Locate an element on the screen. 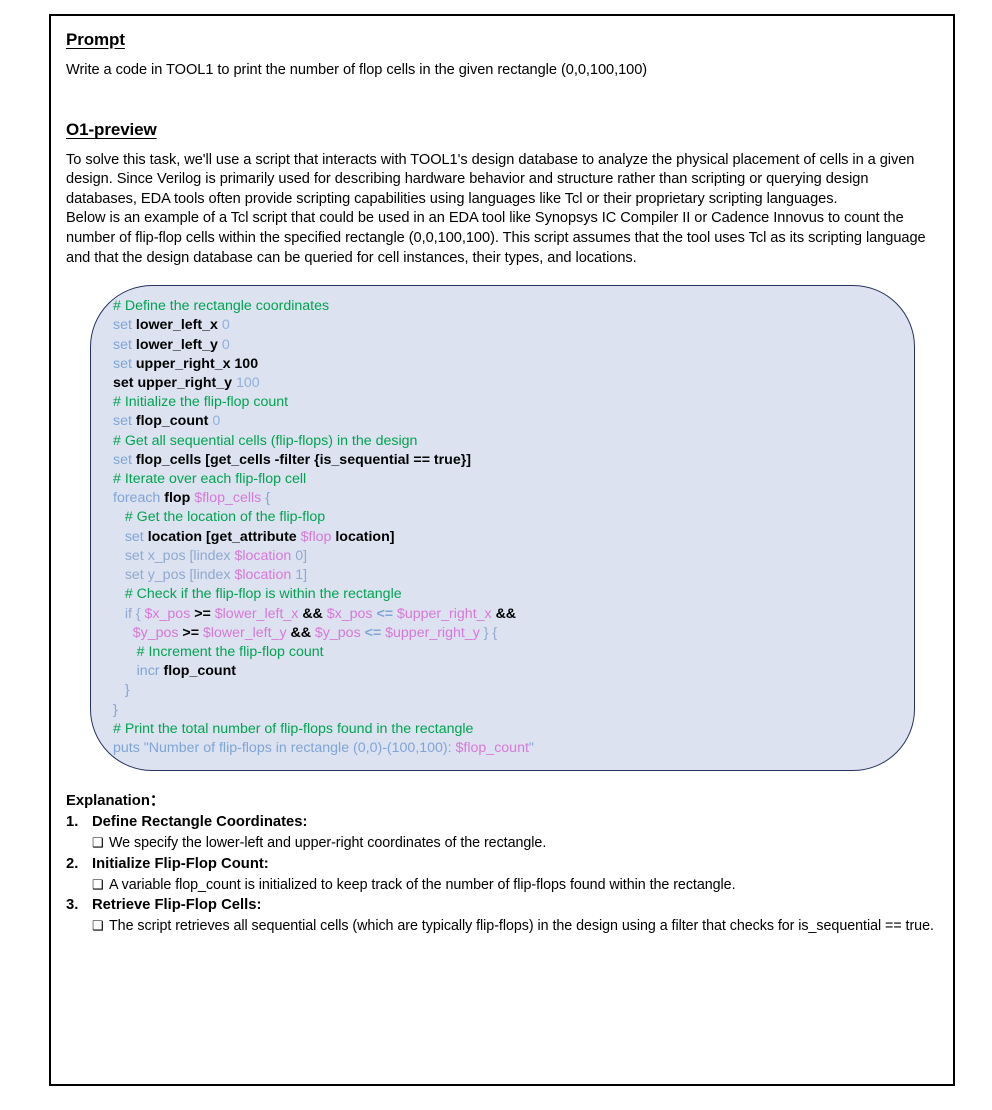 Image resolution: width=992 pixels, height=1110 pixels. code-token-kw2: 0] is located at coordinates (301, 555).